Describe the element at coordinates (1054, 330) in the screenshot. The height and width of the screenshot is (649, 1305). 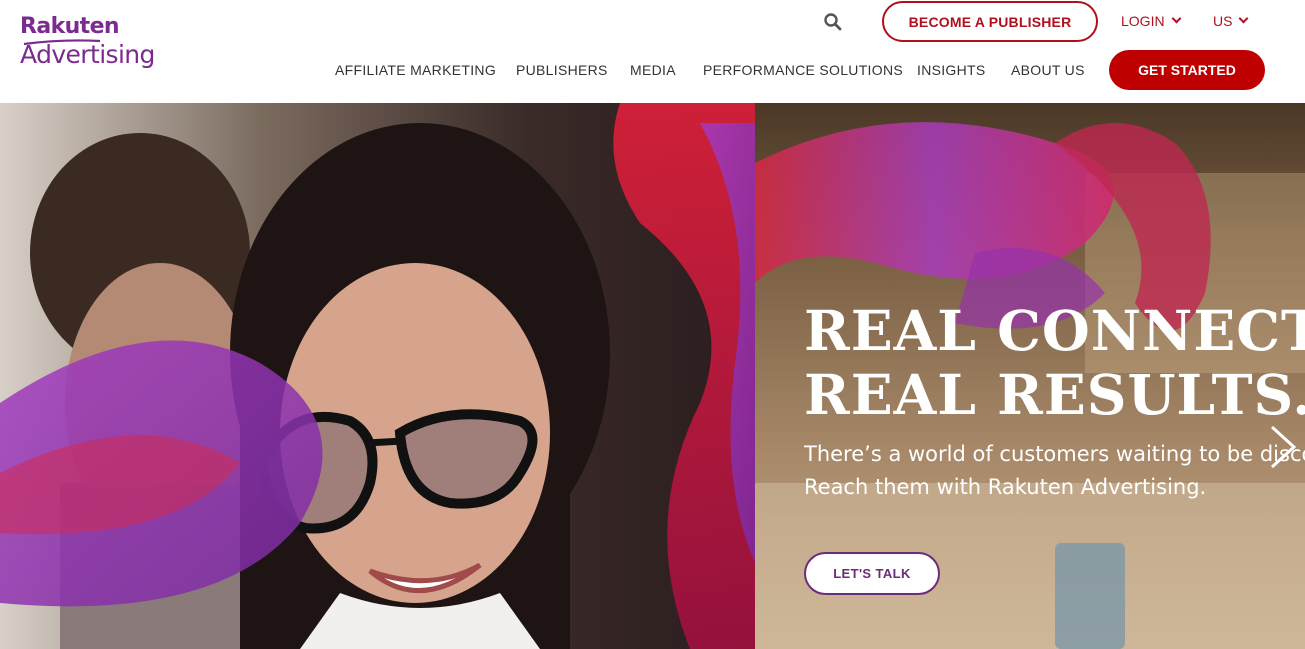
I see `hero-title-line-1: REAL CONNECTIONS.` at that location.